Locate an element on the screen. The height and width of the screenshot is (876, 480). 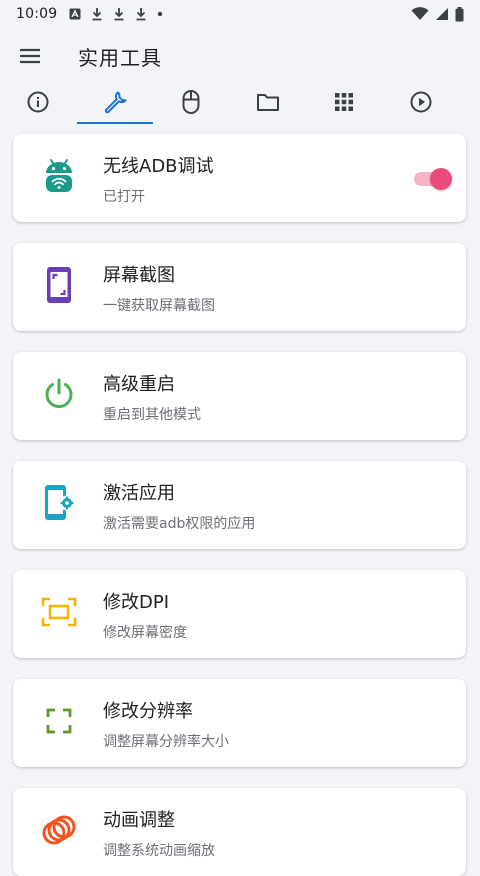
battery-icon is located at coordinates (459, 13).